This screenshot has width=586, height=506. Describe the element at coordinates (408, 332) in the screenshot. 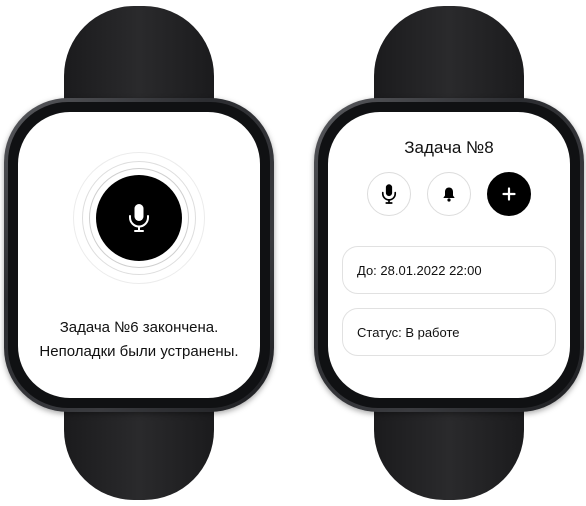

I see `status-text: Статус: В работе` at that location.